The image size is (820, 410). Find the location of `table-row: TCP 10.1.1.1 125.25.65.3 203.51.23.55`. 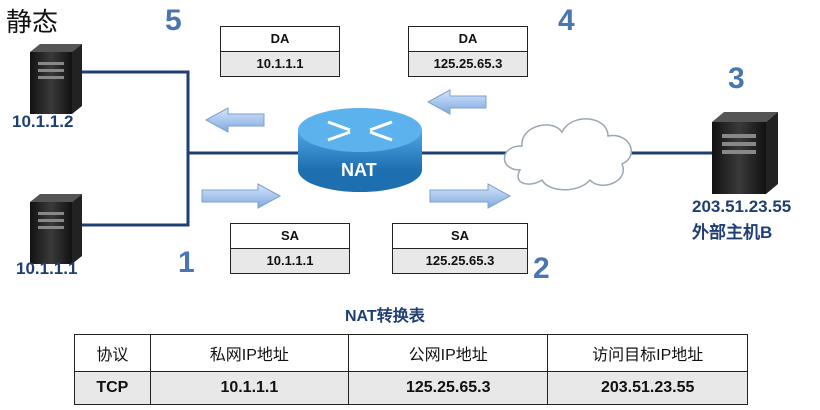

table-row: TCP 10.1.1.1 125.25.65.3 203.51.23.55 is located at coordinates (411, 388).